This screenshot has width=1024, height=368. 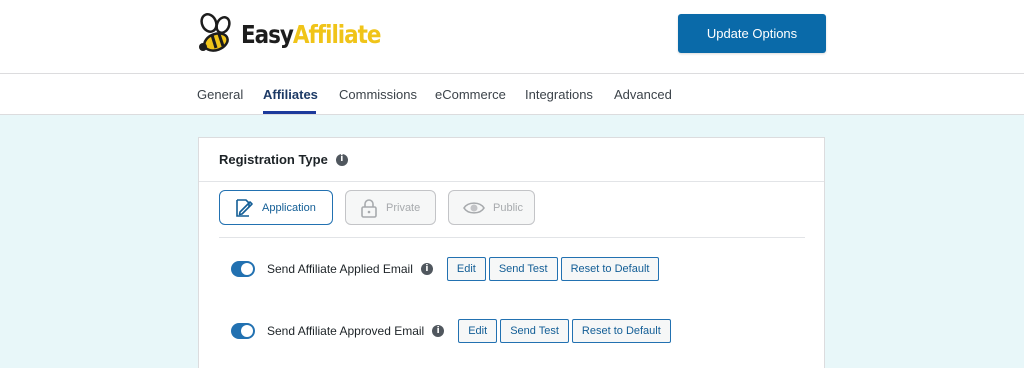 I want to click on registration-type-application: Application, so click(x=276, y=207).